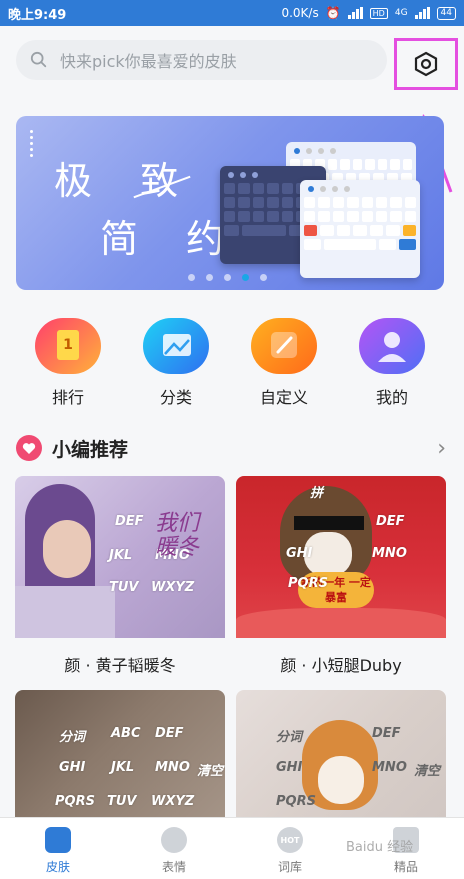 The height and width of the screenshot is (879, 464). Describe the element at coordinates (227, 277) in the screenshot. I see `banner-pager` at that location.